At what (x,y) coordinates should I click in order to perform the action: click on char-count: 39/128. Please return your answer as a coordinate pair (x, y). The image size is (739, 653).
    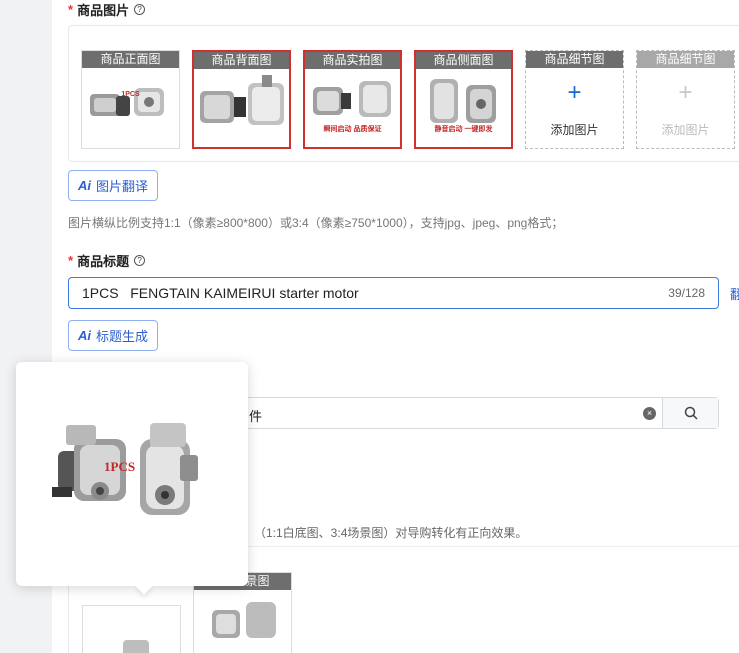
    Looking at the image, I should click on (686, 293).